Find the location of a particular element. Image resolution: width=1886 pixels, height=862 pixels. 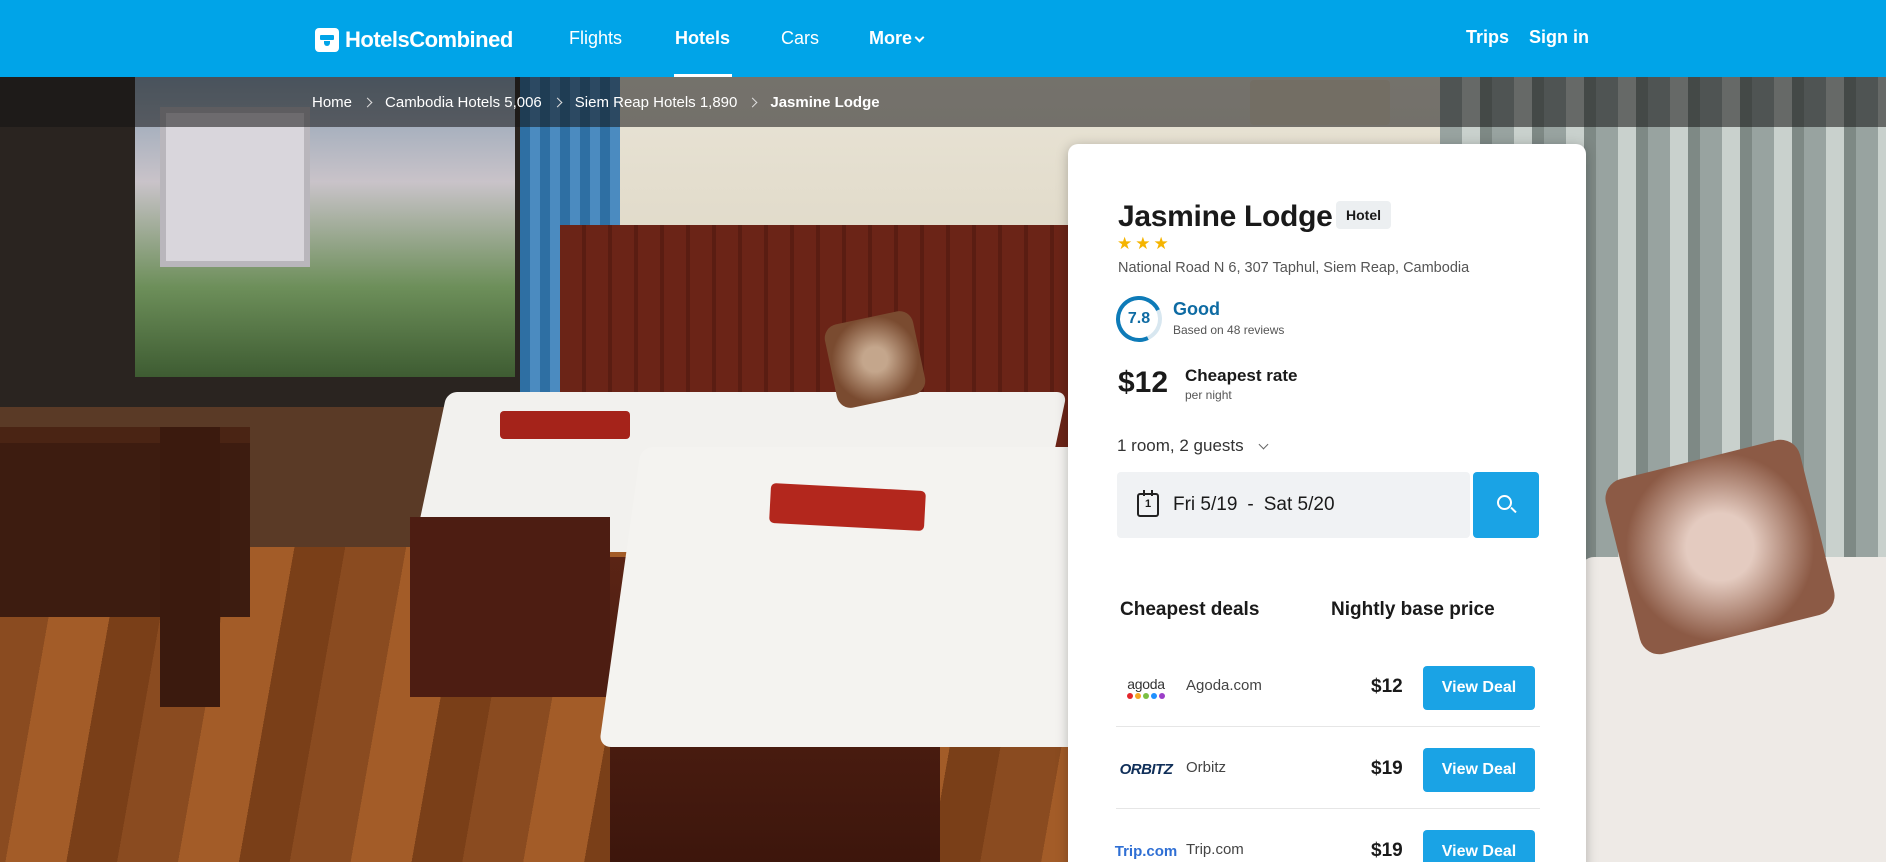

brand-name: HotelsCombined is located at coordinates (429, 39).